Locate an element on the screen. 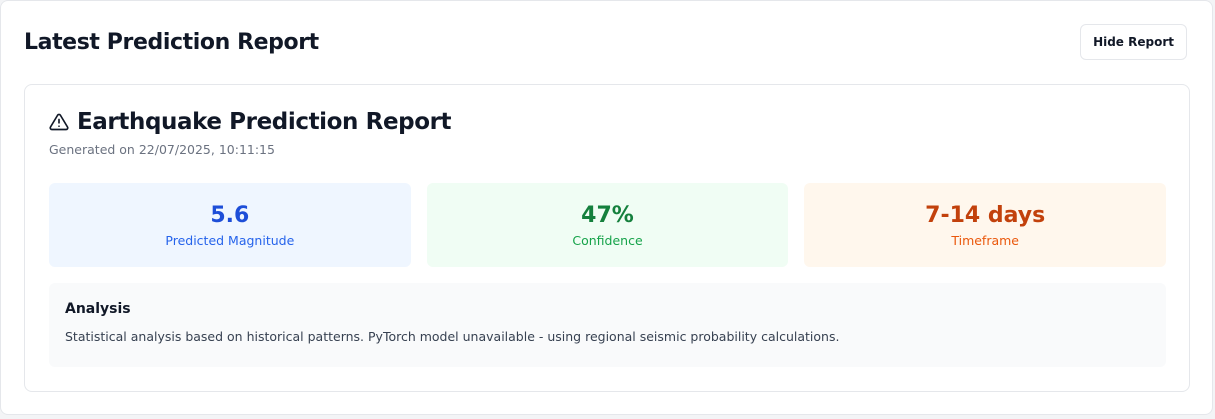 The width and height of the screenshot is (1215, 419). report-header: Earthquake Prediction Report is located at coordinates (250, 122).